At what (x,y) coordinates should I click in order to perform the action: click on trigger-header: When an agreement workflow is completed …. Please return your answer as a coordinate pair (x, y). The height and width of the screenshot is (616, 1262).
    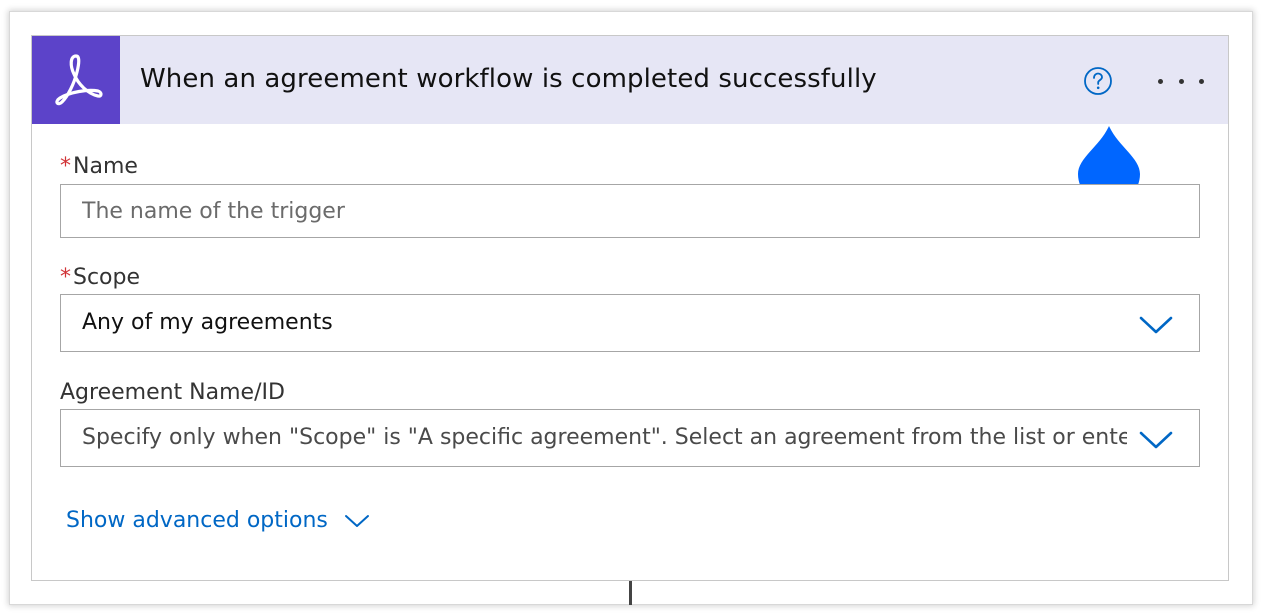
    Looking at the image, I should click on (630, 80).